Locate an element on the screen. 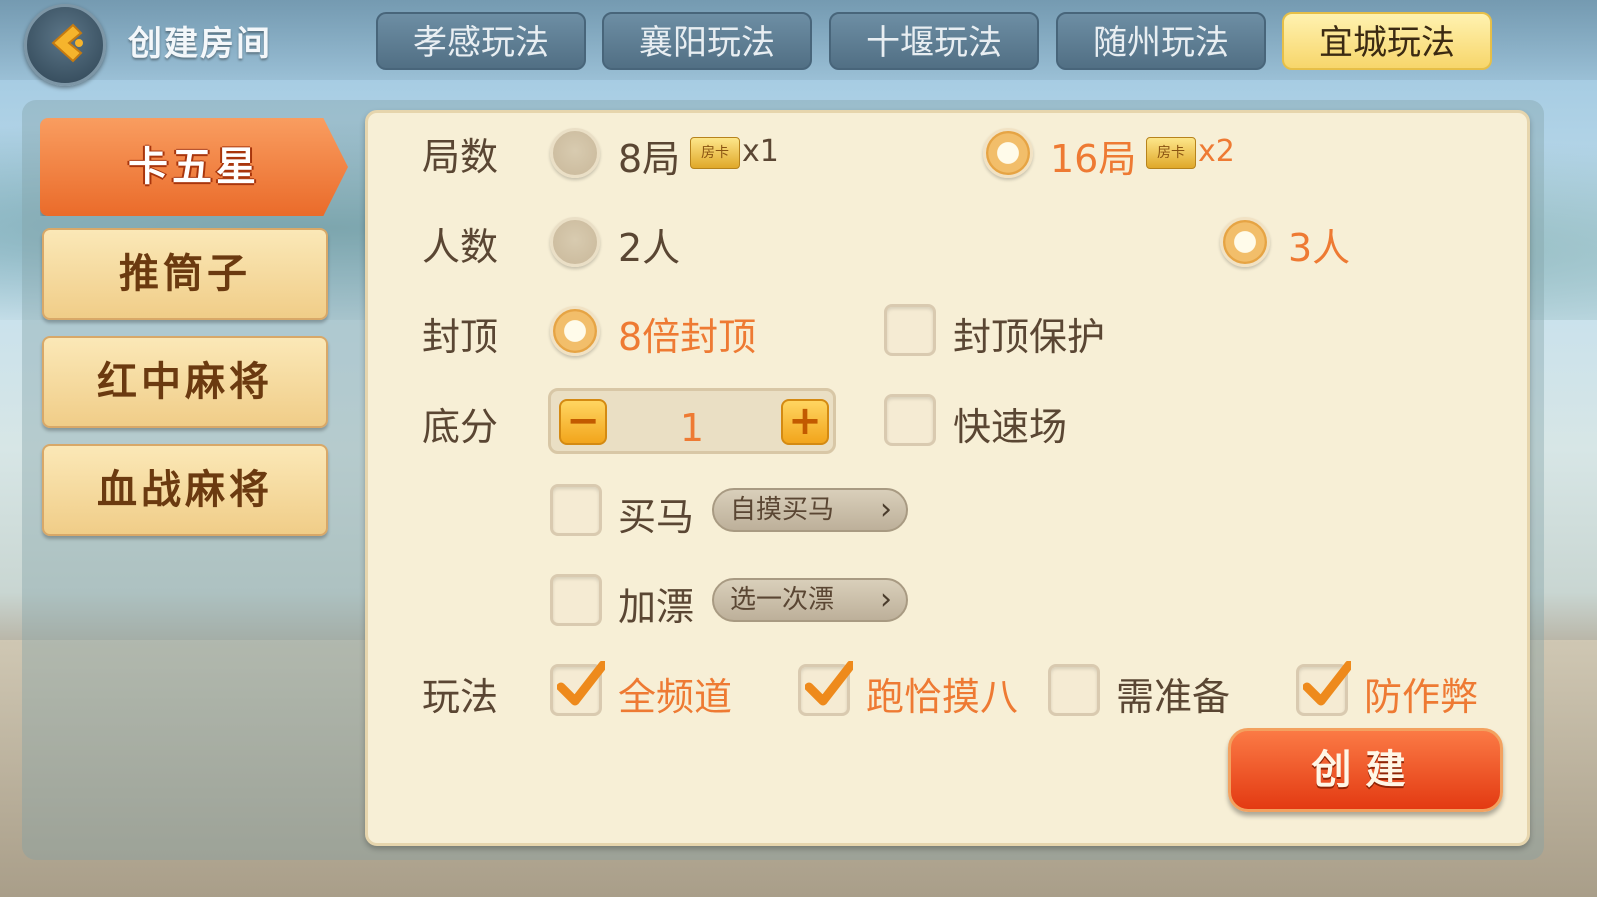 Image resolution: width=1597 pixels, height=897 pixels. play-label: 玩法 is located at coordinates (460, 697).